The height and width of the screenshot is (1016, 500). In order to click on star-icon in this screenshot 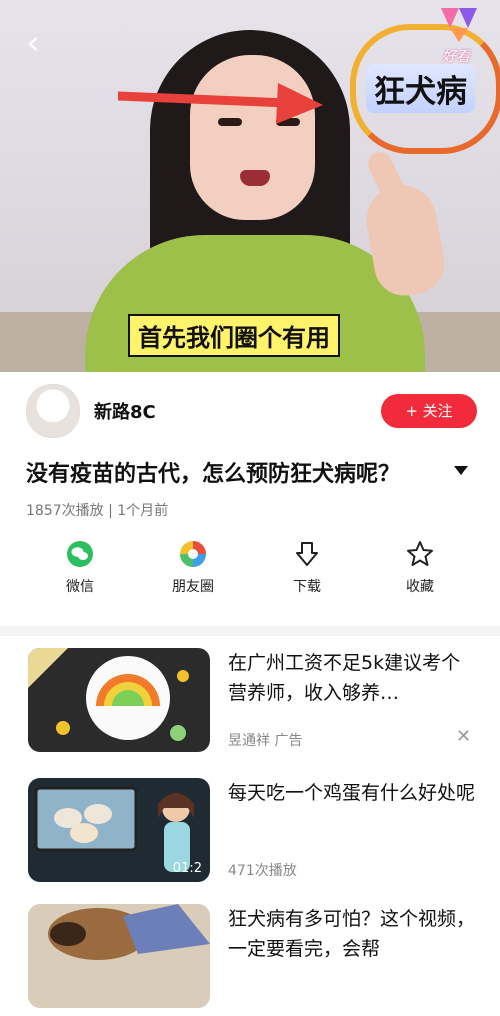, I will do `click(420, 553)`.